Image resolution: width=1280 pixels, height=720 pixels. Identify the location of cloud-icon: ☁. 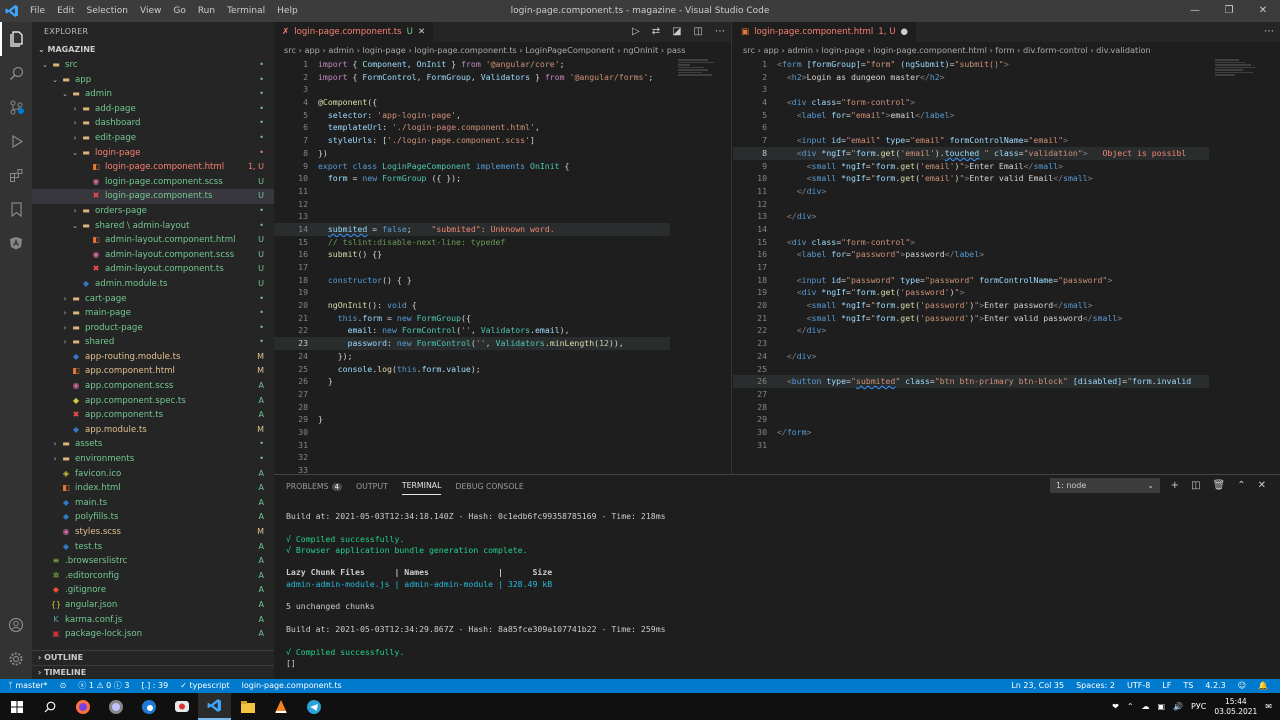
(1146, 706).